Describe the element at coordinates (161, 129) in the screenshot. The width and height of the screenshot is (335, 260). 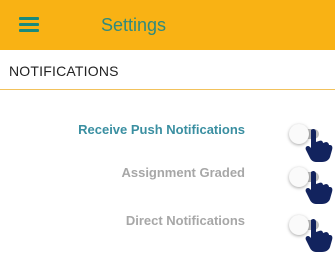
I see `setting-label-receive-push: Receive Push Notifications` at that location.